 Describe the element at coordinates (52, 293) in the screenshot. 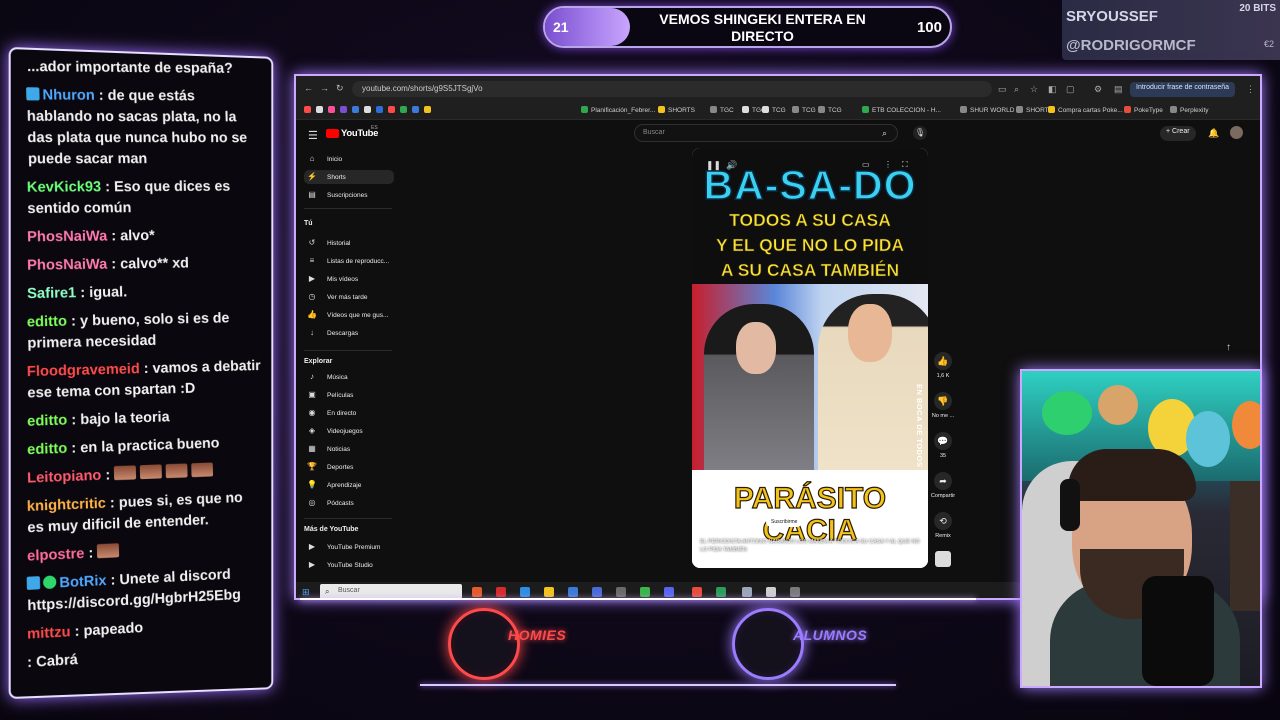

I see `chat-username: Safire1` at that location.